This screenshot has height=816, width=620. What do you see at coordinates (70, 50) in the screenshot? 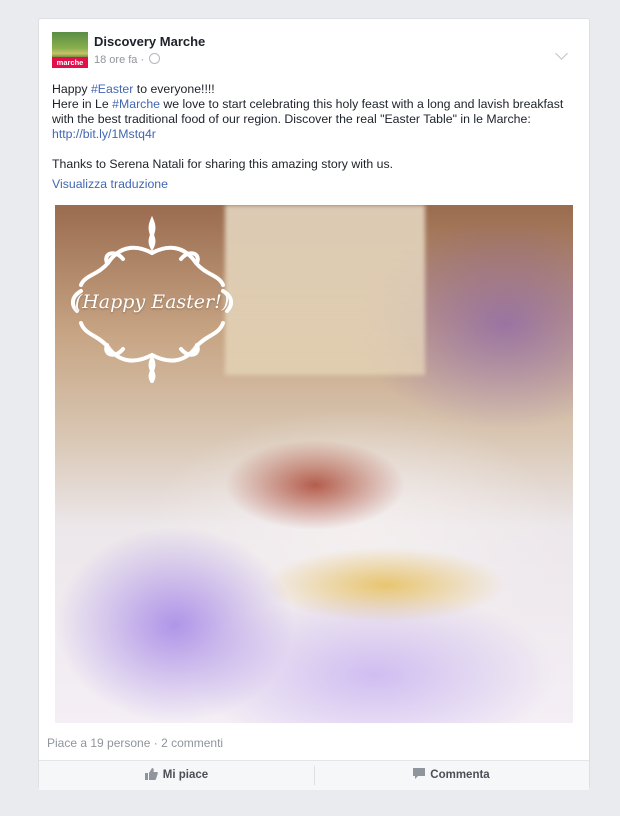
I see `page-avatar: marche` at bounding box center [70, 50].